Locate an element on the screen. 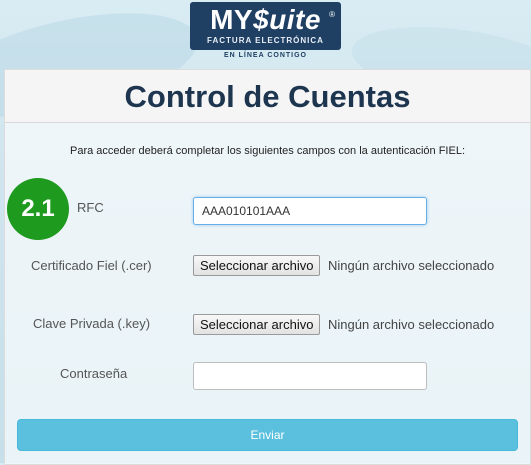 This screenshot has width=531, height=465. certificate-file-status: Ningún archivo seleccionado is located at coordinates (411, 265).